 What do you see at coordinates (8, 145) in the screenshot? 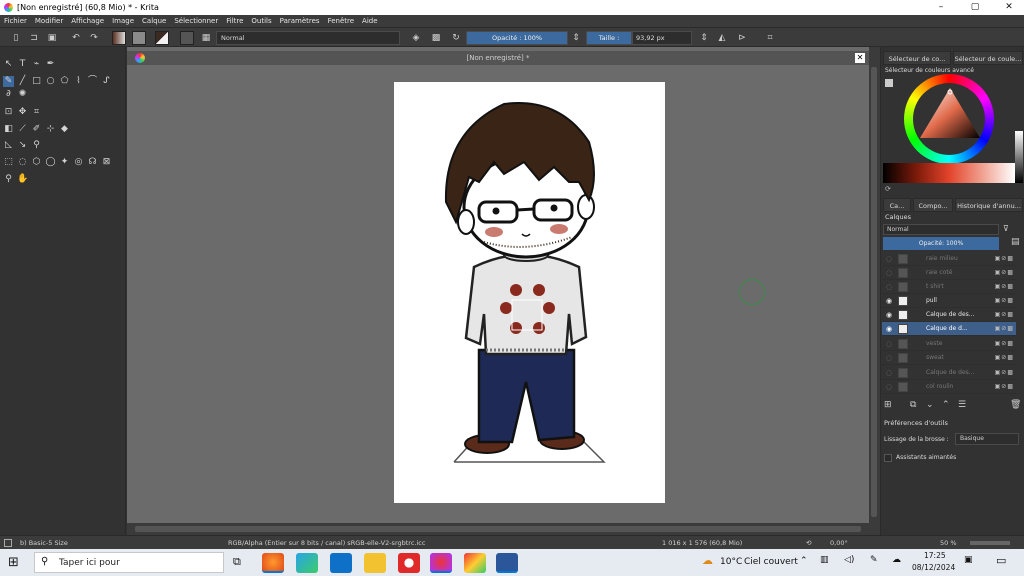
I see `assistant-tool-icon: ◺` at bounding box center [8, 145].